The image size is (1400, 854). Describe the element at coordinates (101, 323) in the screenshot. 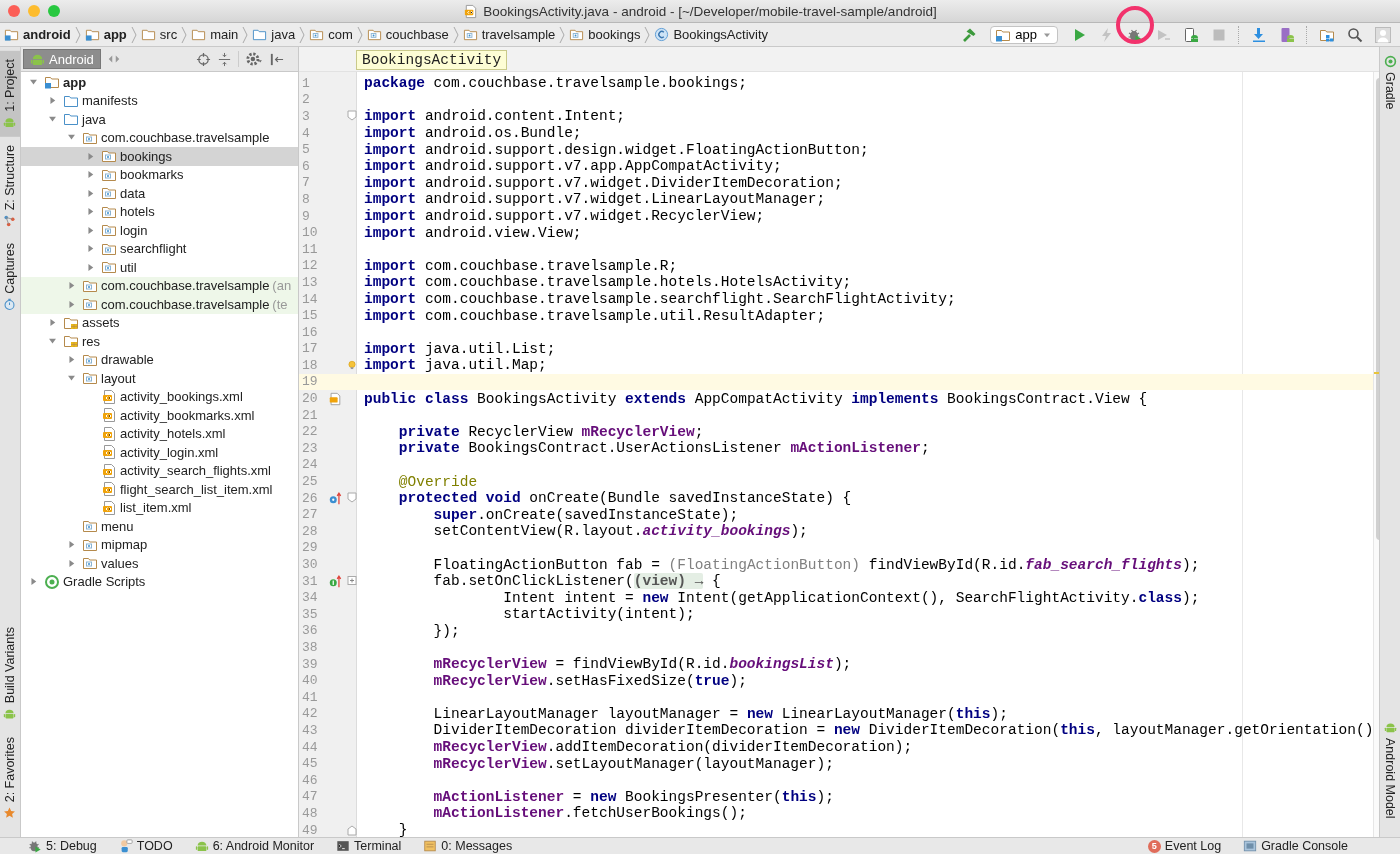

I see `tree-item: assets` at that location.